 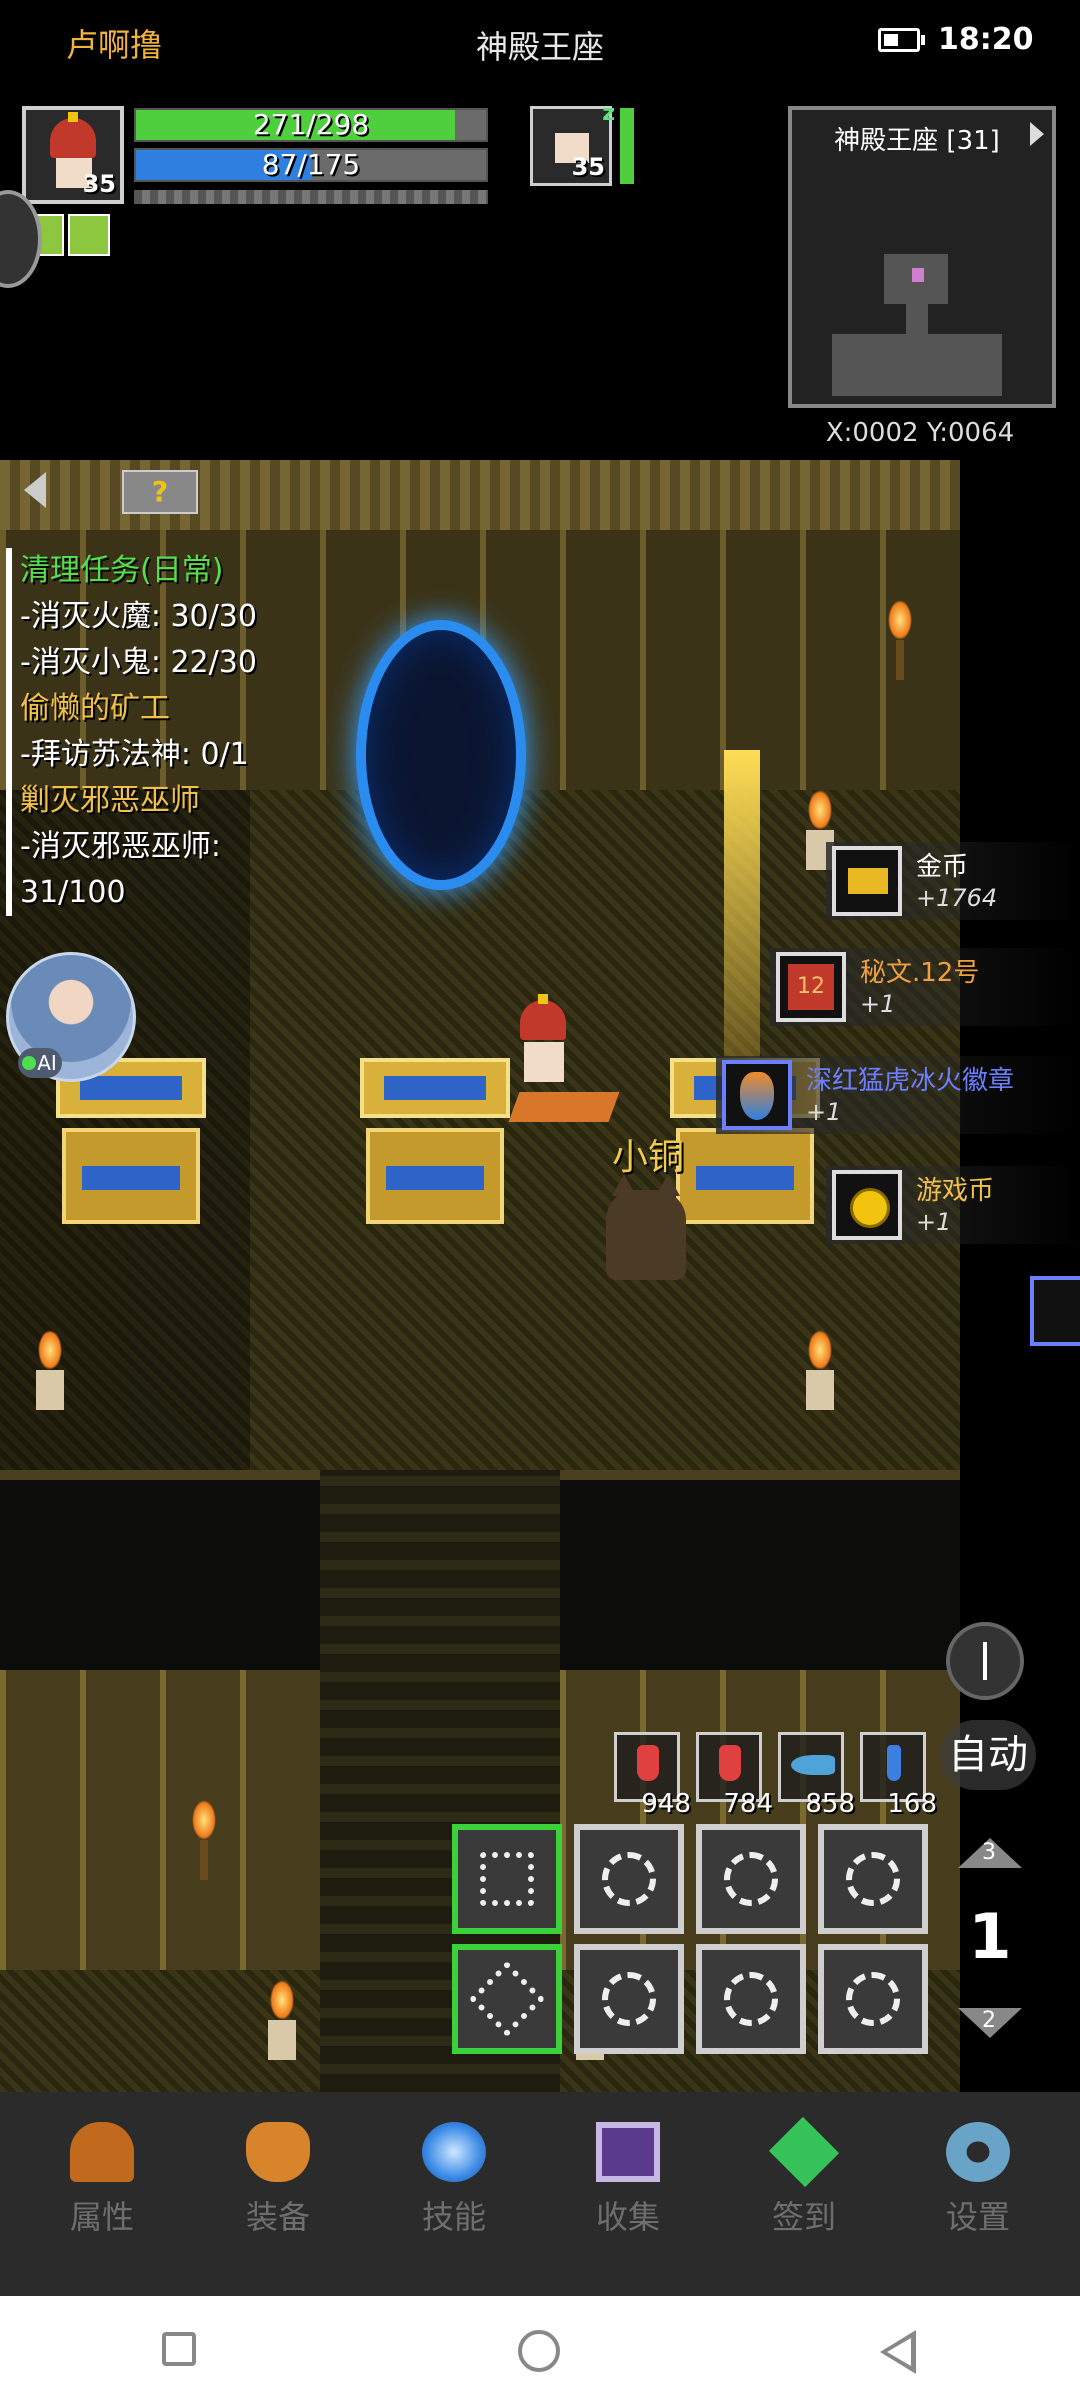 What do you see at coordinates (278, 2197) in the screenshot?
I see `nav-equipment: 装备` at bounding box center [278, 2197].